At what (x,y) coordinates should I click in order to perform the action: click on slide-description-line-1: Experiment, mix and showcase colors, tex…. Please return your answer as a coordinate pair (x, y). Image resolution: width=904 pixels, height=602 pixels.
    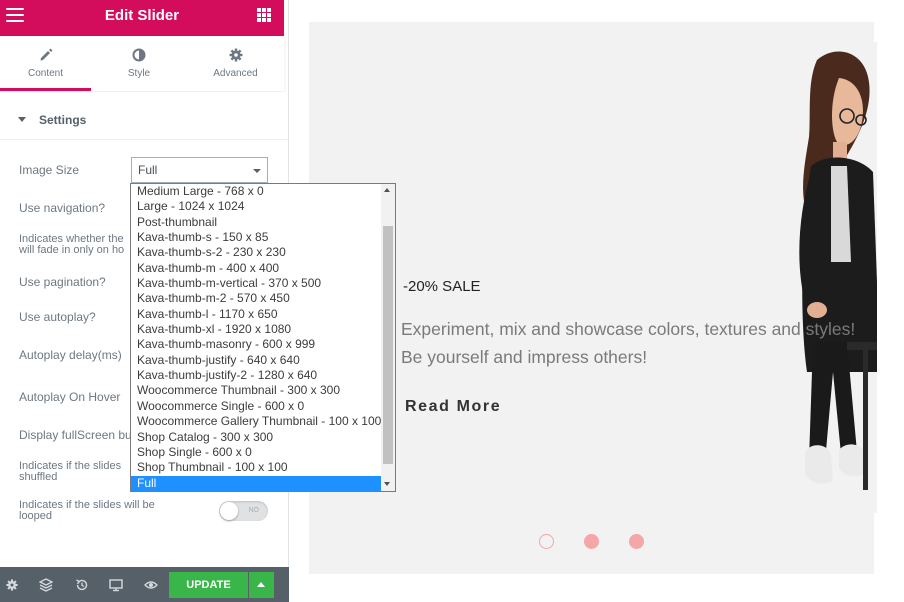
    Looking at the image, I should click on (628, 329).